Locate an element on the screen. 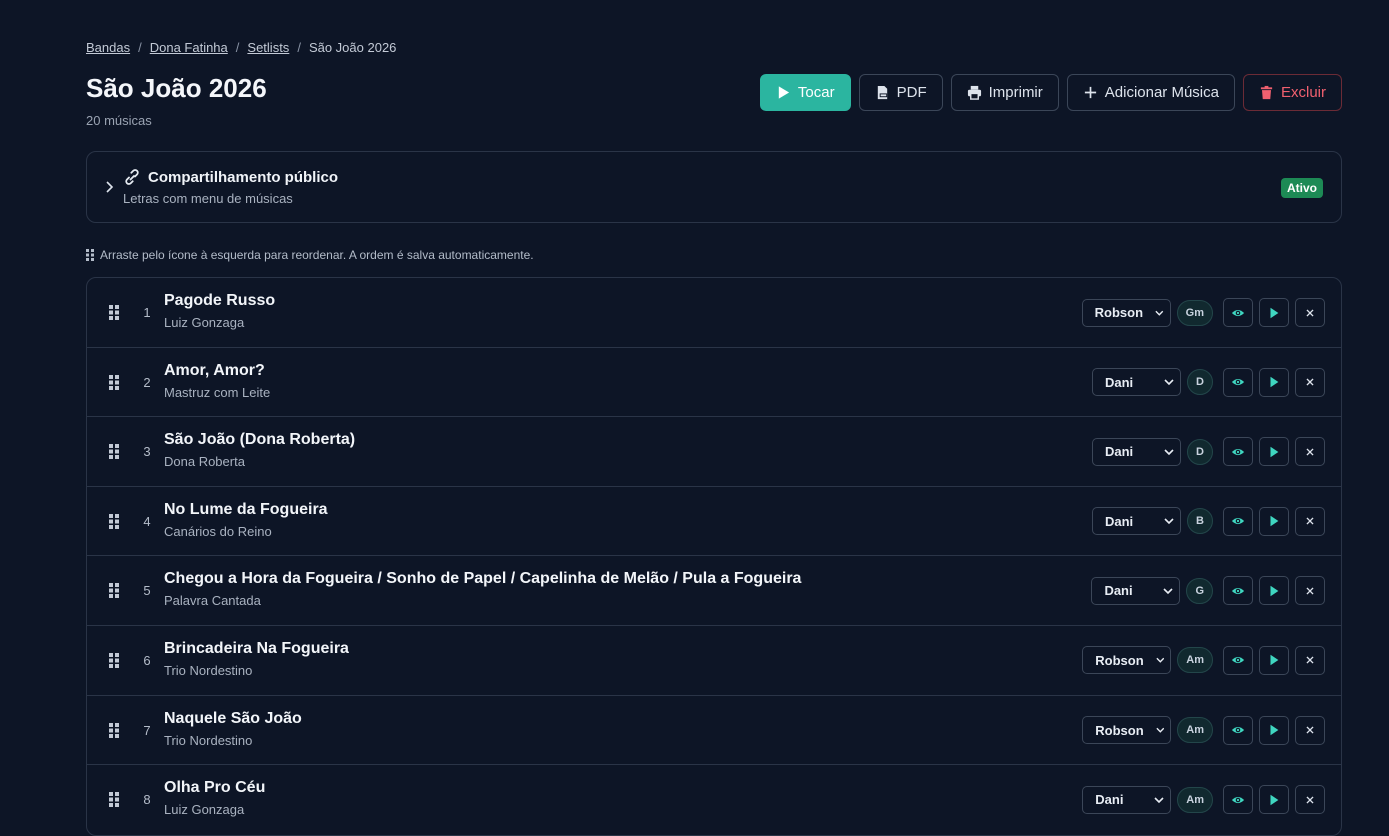 This screenshot has height=836, width=1389. play-button: Tocar is located at coordinates (805, 92).